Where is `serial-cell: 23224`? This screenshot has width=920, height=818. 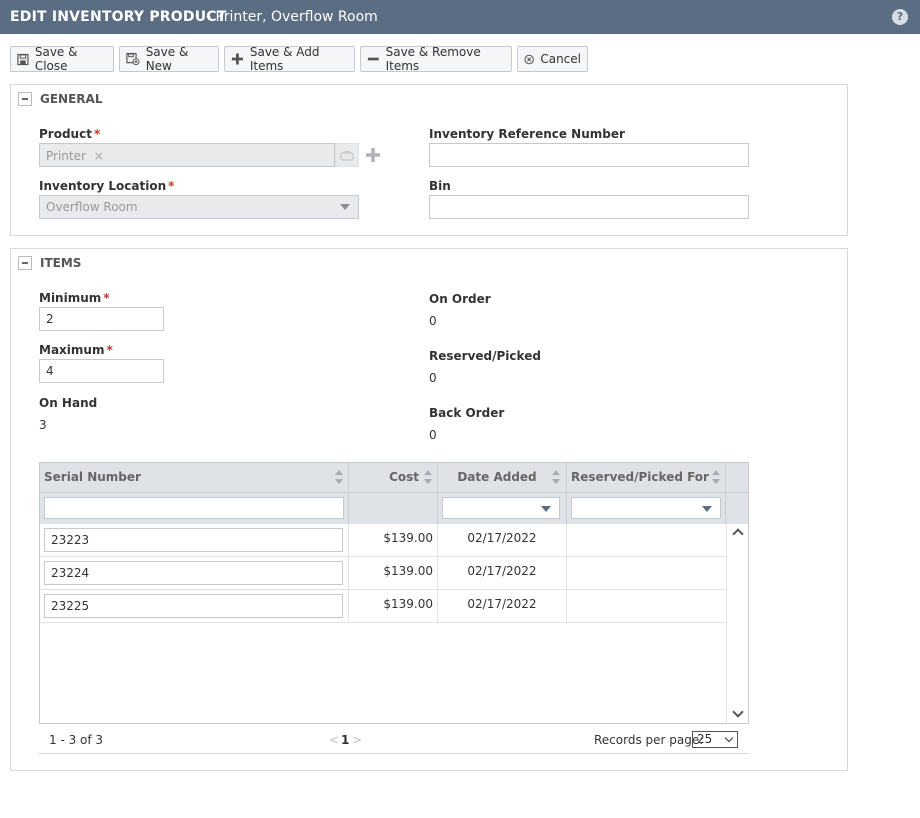
serial-cell: 23224 is located at coordinates (194, 573).